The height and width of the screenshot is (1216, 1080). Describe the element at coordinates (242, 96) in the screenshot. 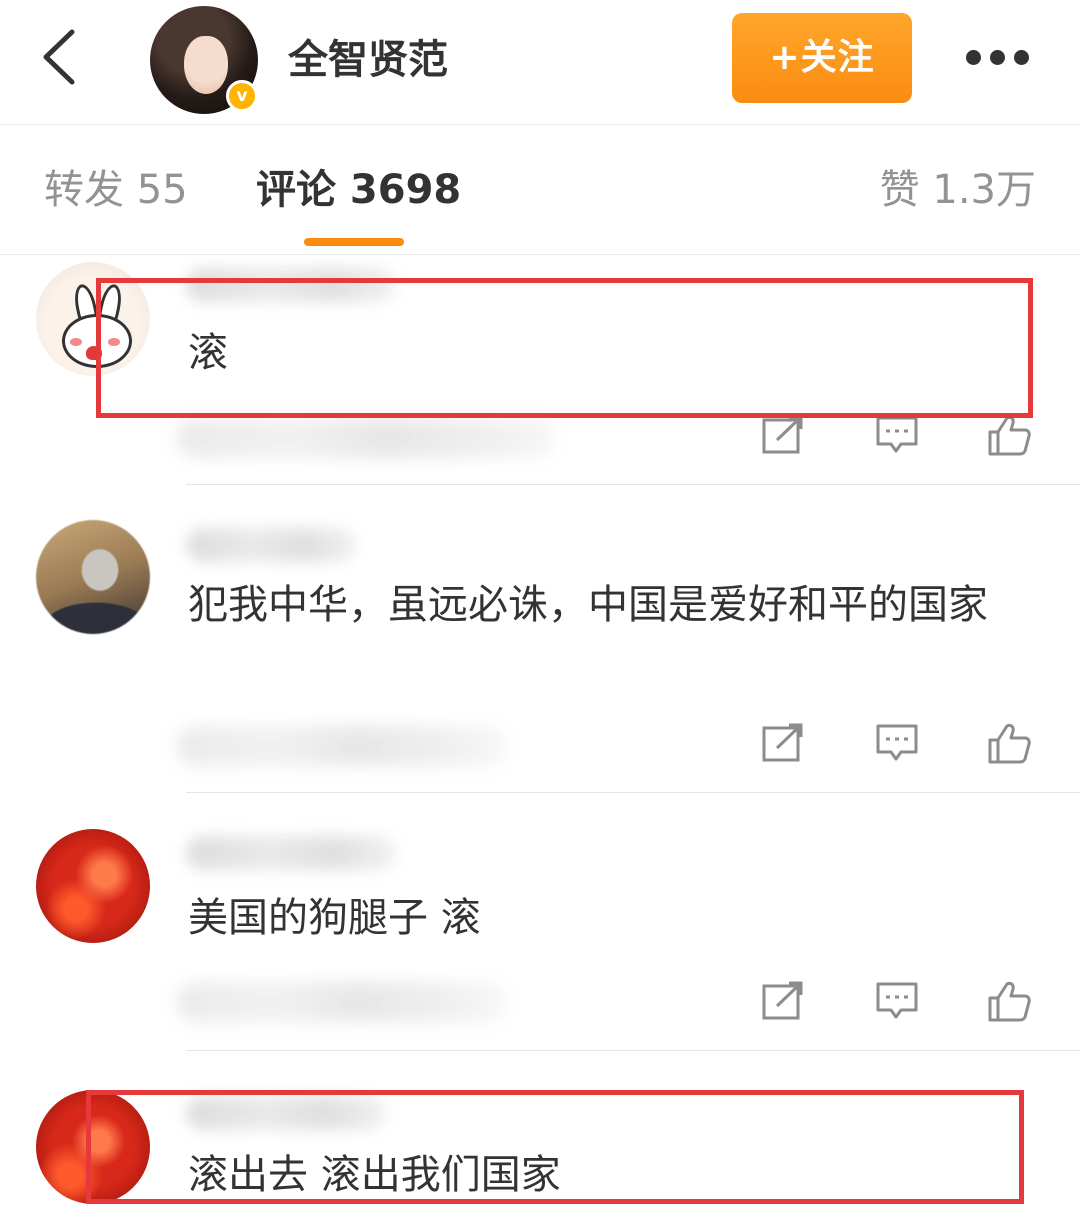

I see `verified-badge: v` at that location.